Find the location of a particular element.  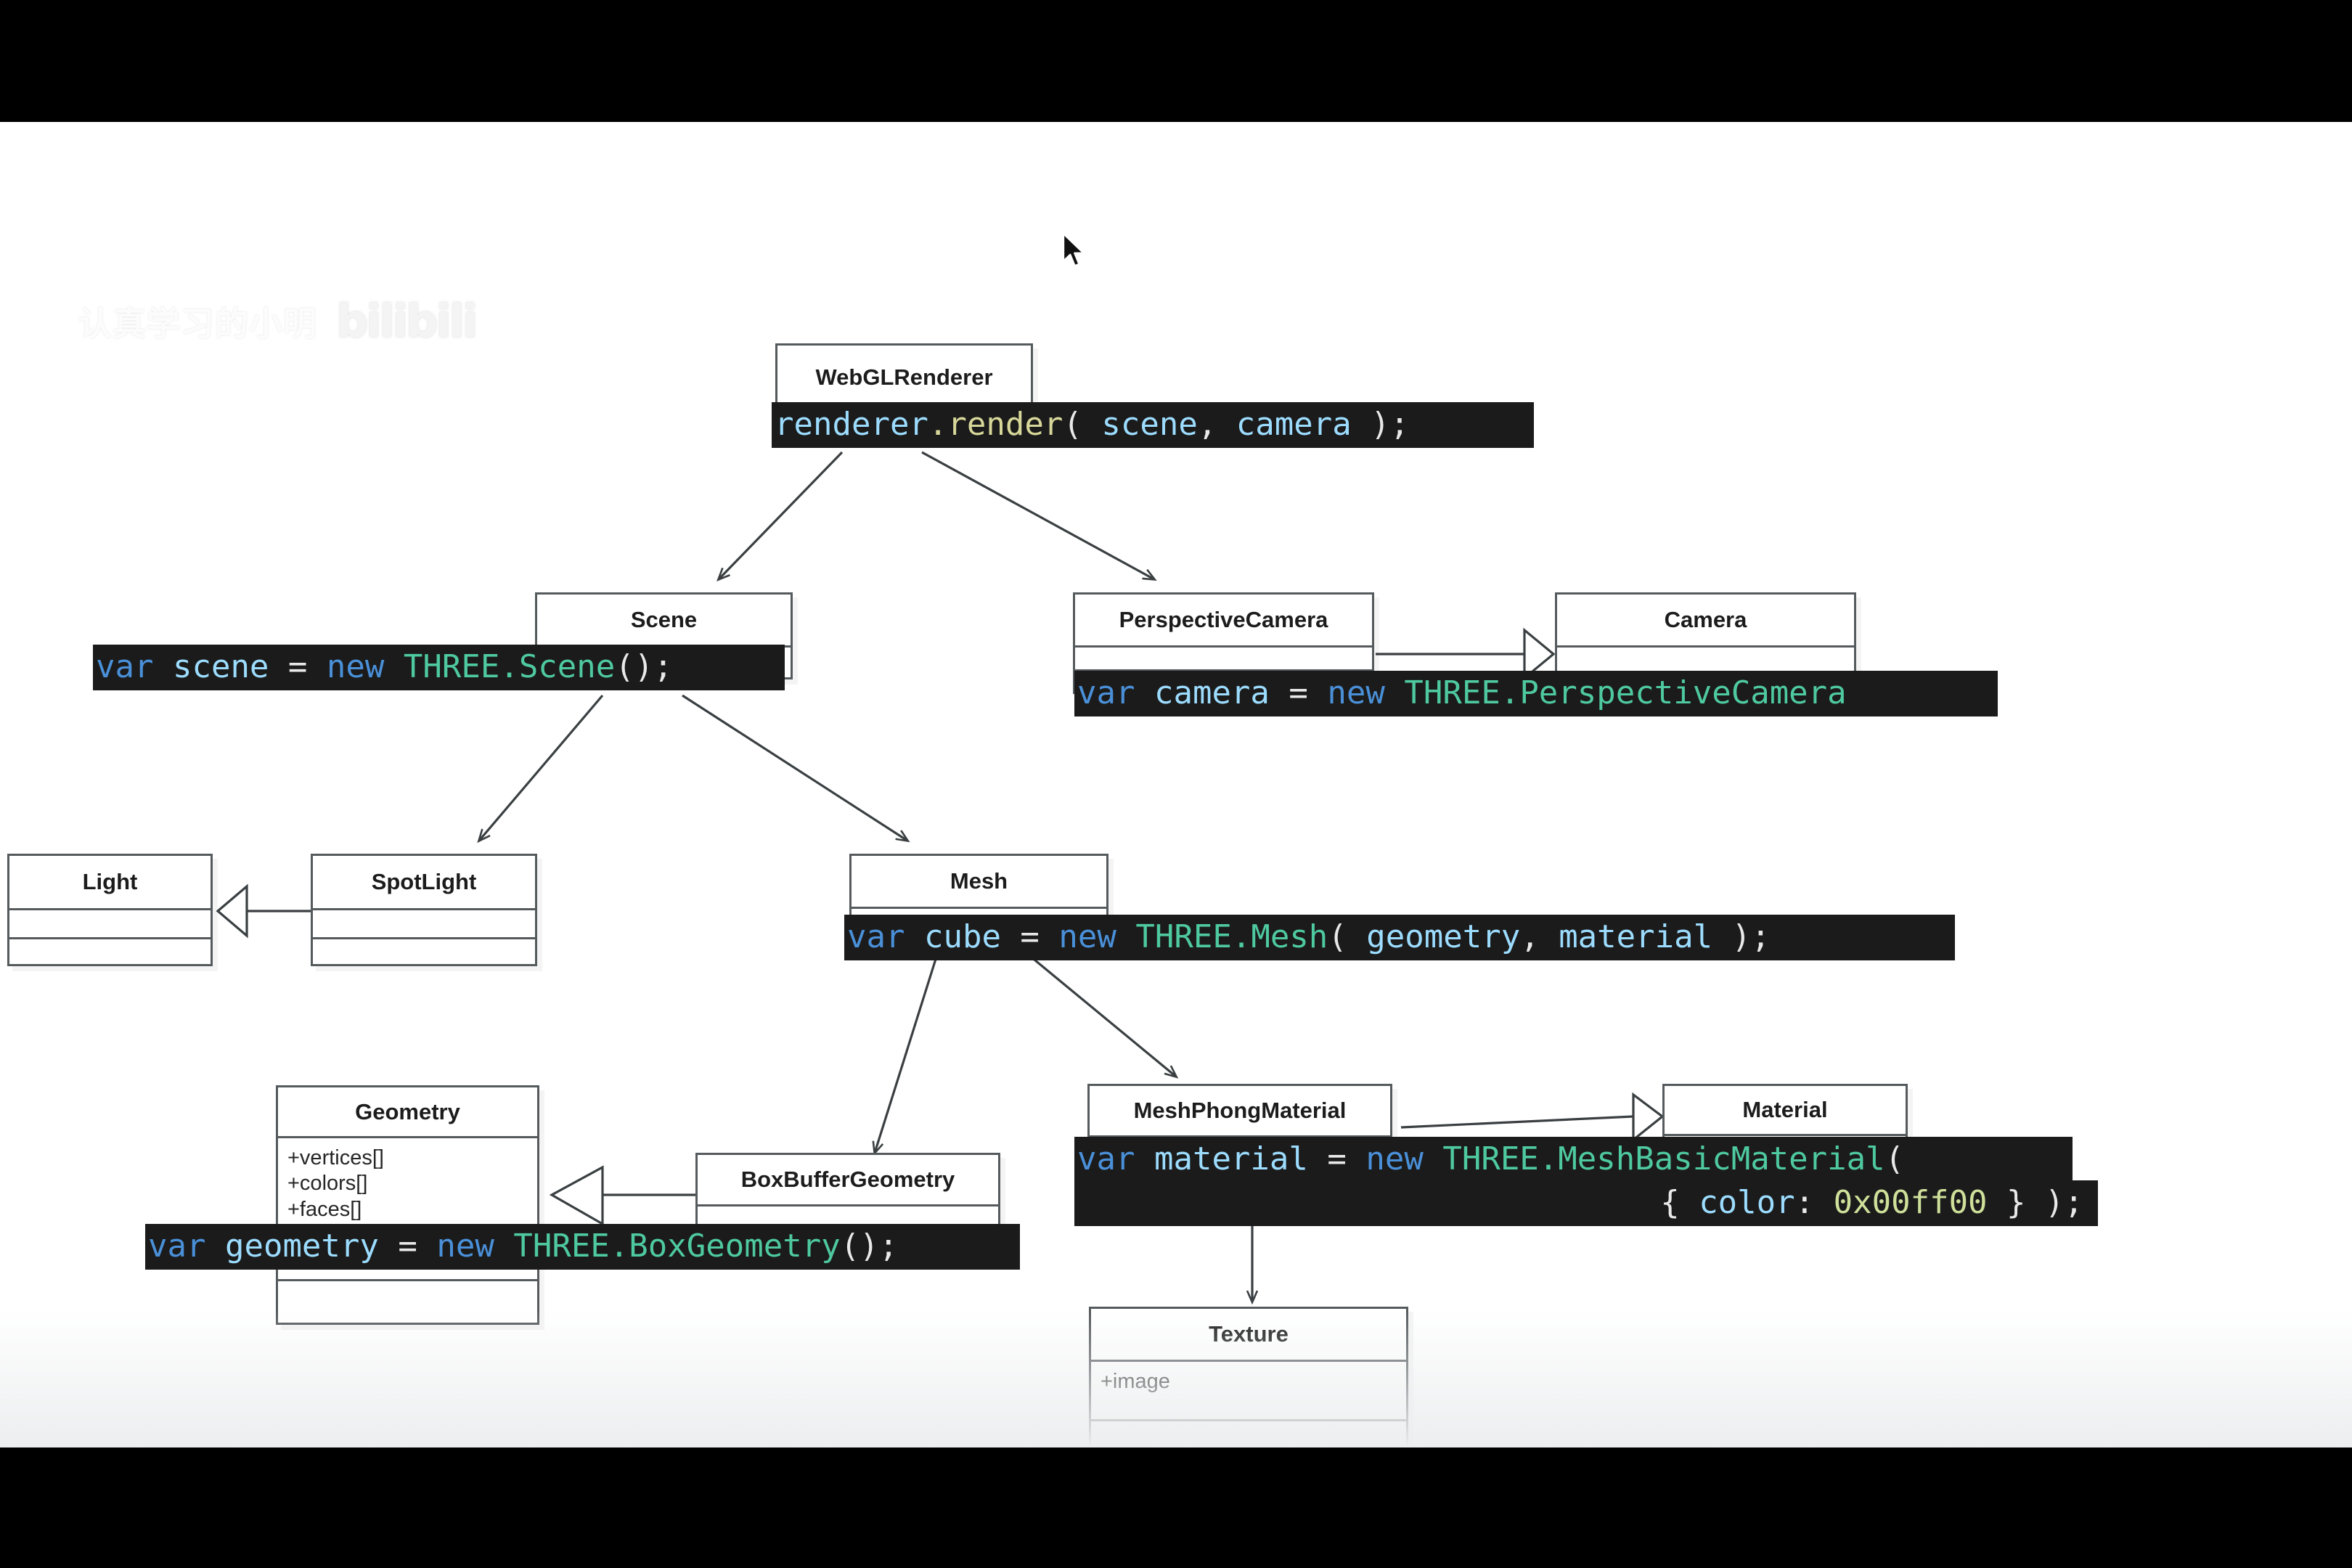

code-token: cube is located at coordinates (962, 937).